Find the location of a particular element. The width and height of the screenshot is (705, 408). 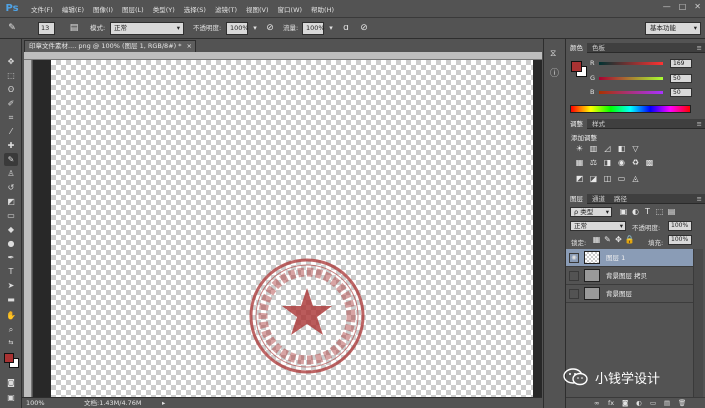

menu-help: 帮助(H) is located at coordinates (322, 9).